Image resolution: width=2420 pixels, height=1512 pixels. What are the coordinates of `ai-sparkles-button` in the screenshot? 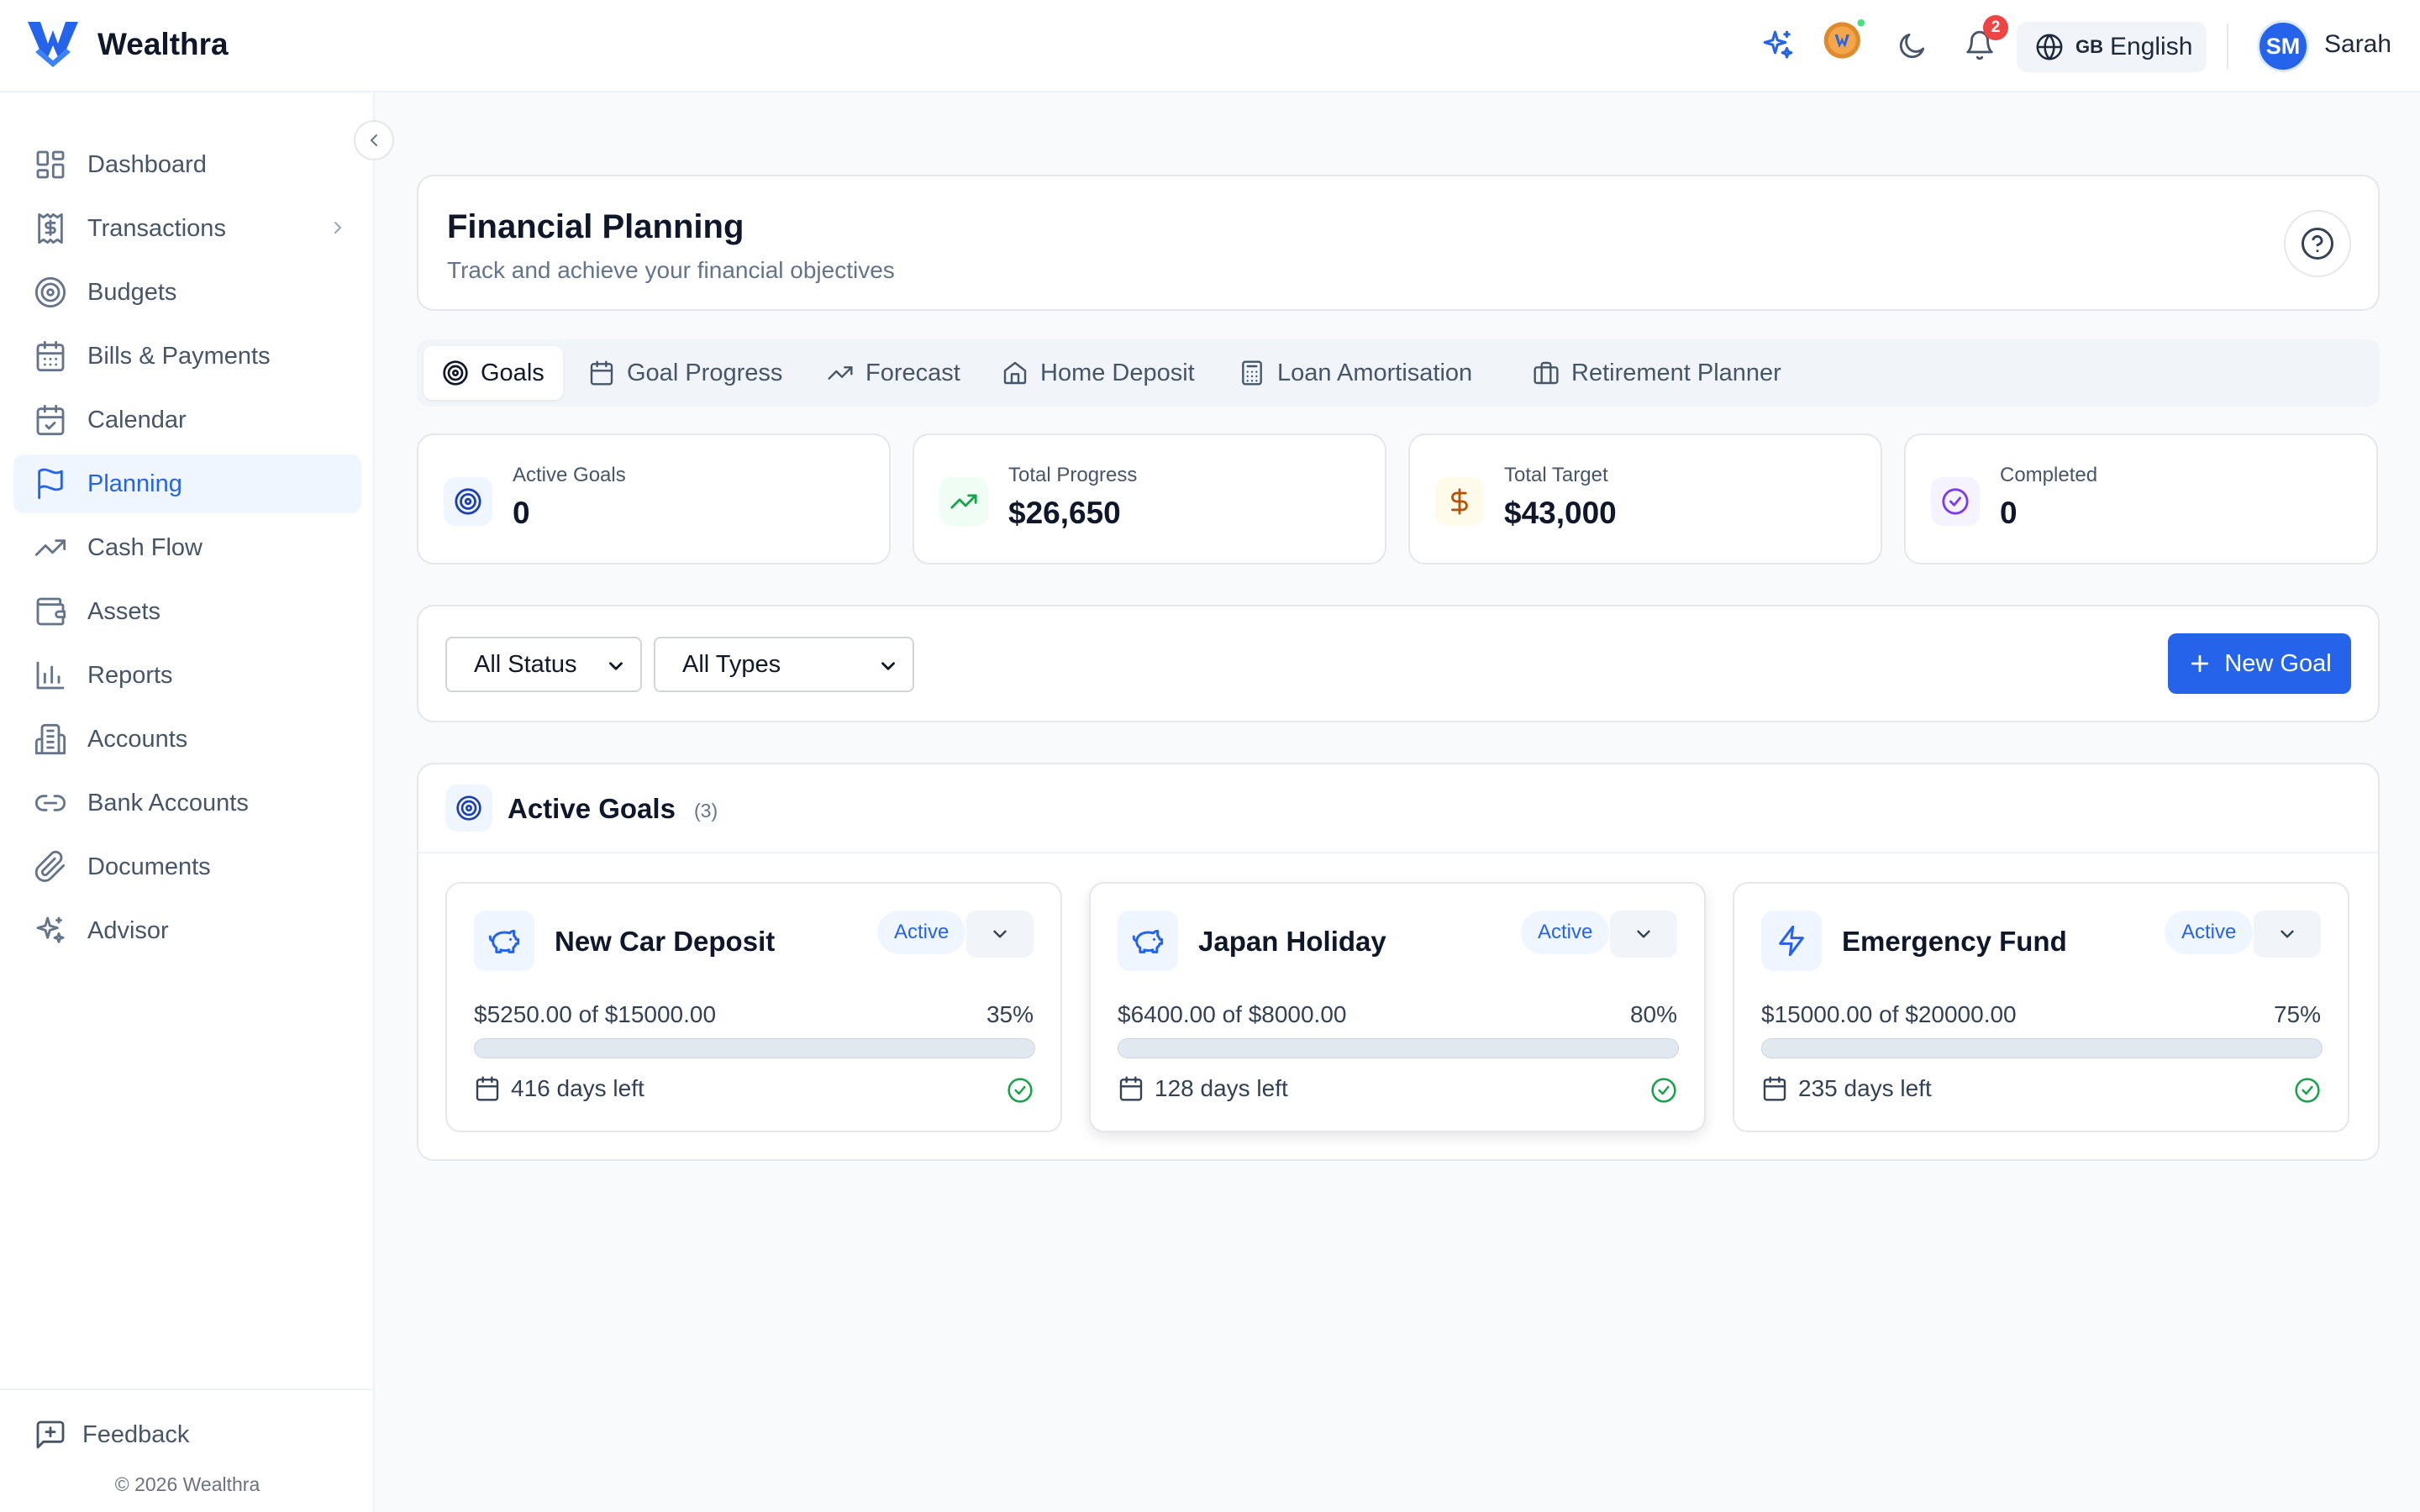 It's located at (1778, 45).